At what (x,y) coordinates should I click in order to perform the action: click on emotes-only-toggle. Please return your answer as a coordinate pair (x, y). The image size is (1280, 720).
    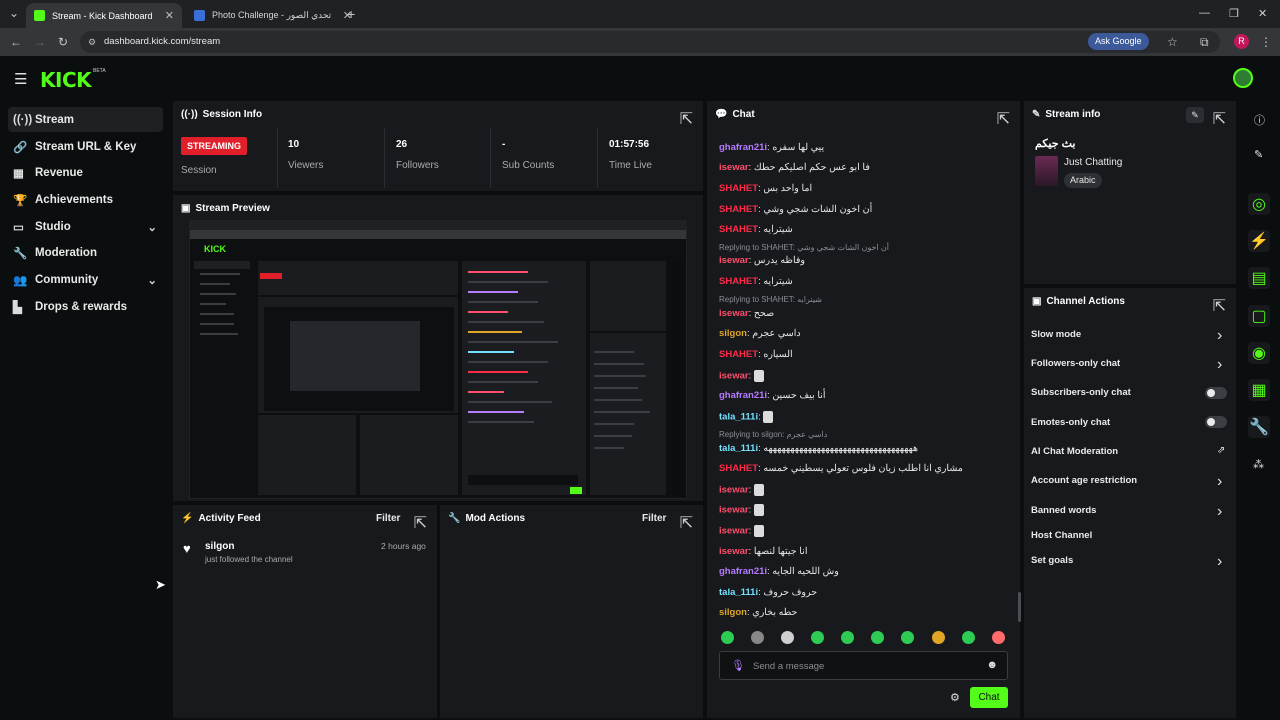
    Looking at the image, I should click on (1216, 422).